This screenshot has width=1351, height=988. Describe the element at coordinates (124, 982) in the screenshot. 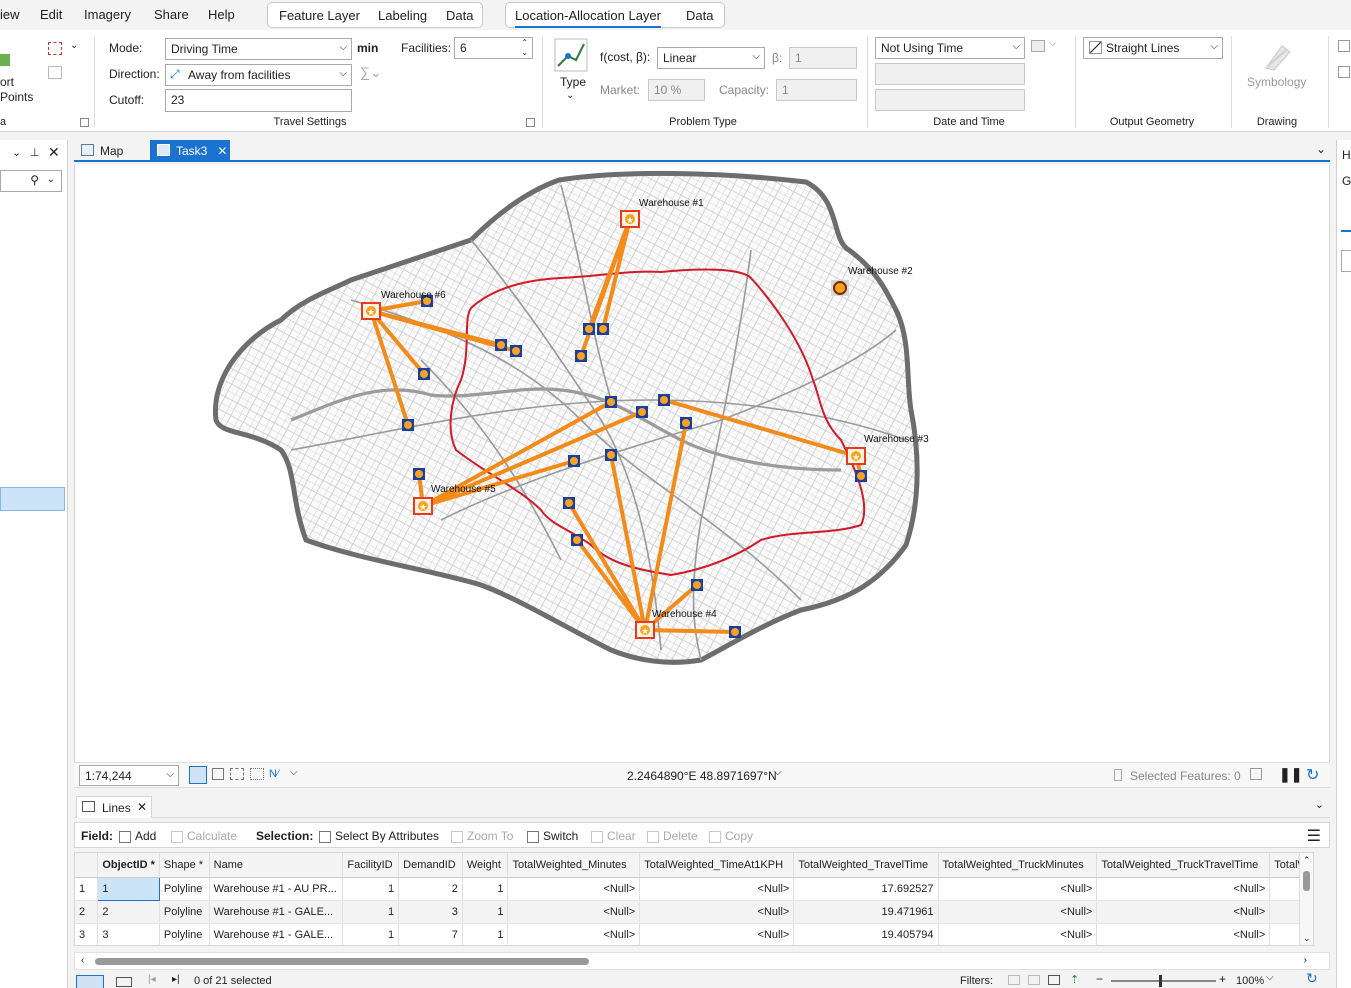

I see `show-selected-records-icon` at that location.